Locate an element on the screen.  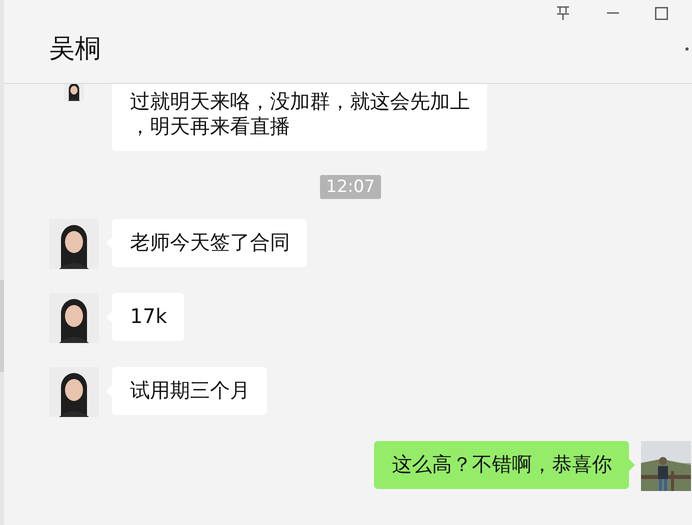
message-bubble: 17k is located at coordinates (148, 317).